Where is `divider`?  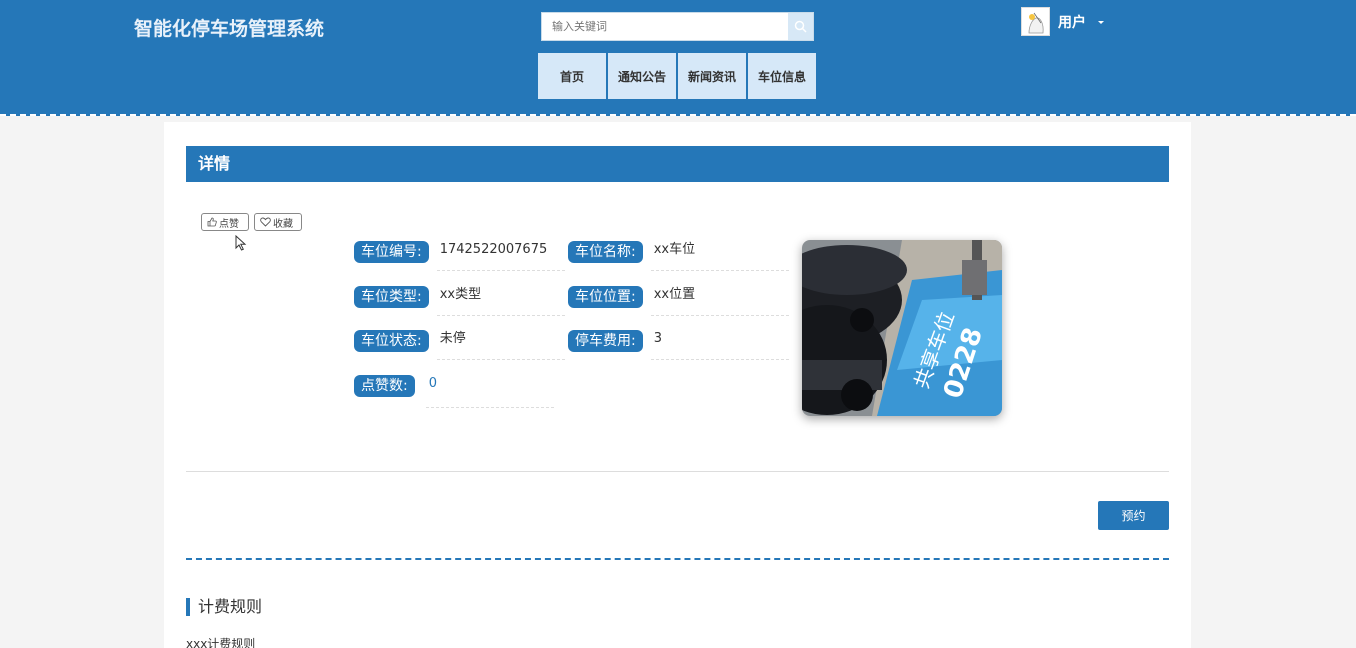
divider is located at coordinates (677, 471).